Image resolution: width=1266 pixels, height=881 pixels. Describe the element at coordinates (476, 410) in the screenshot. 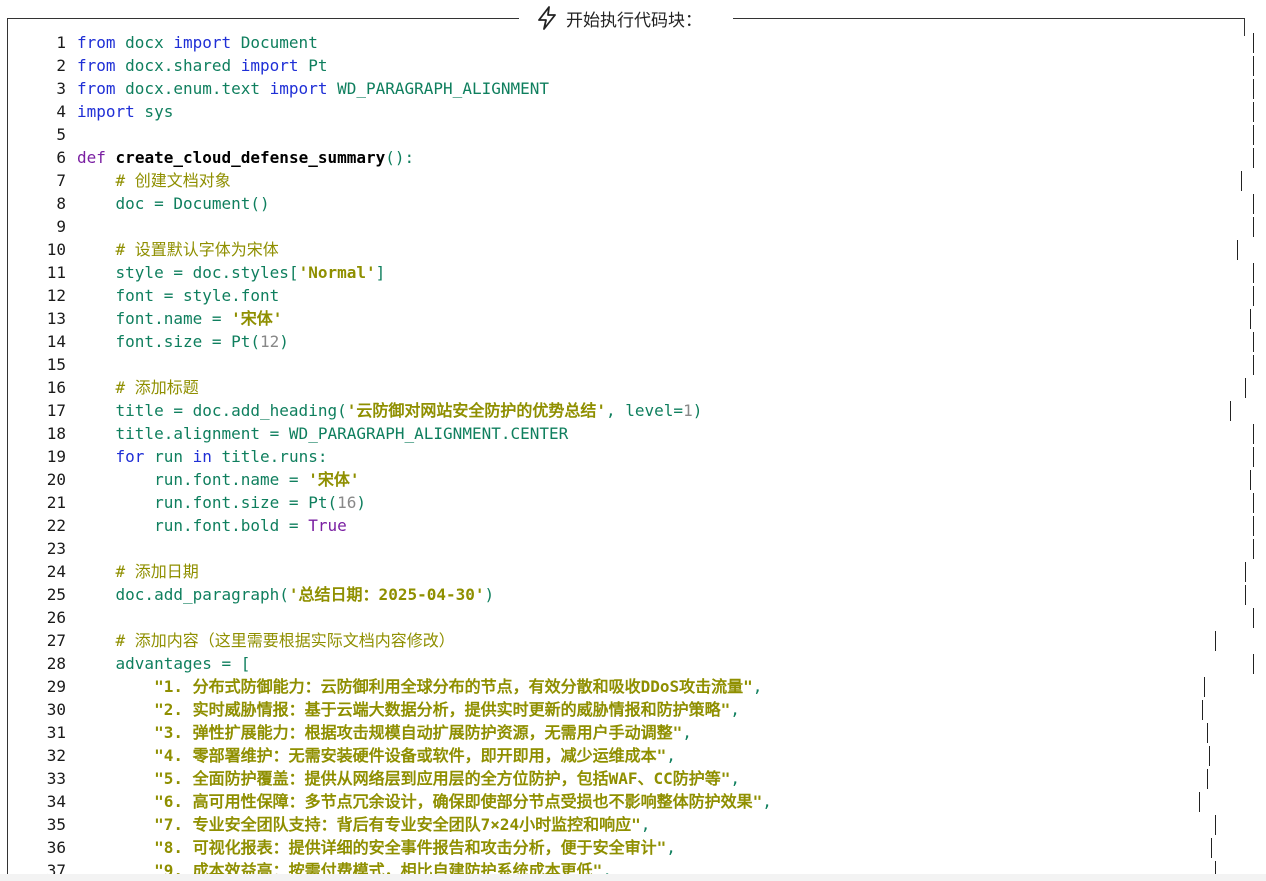

I see `code-token: '云防御对网站安全防护的优势总结'` at that location.